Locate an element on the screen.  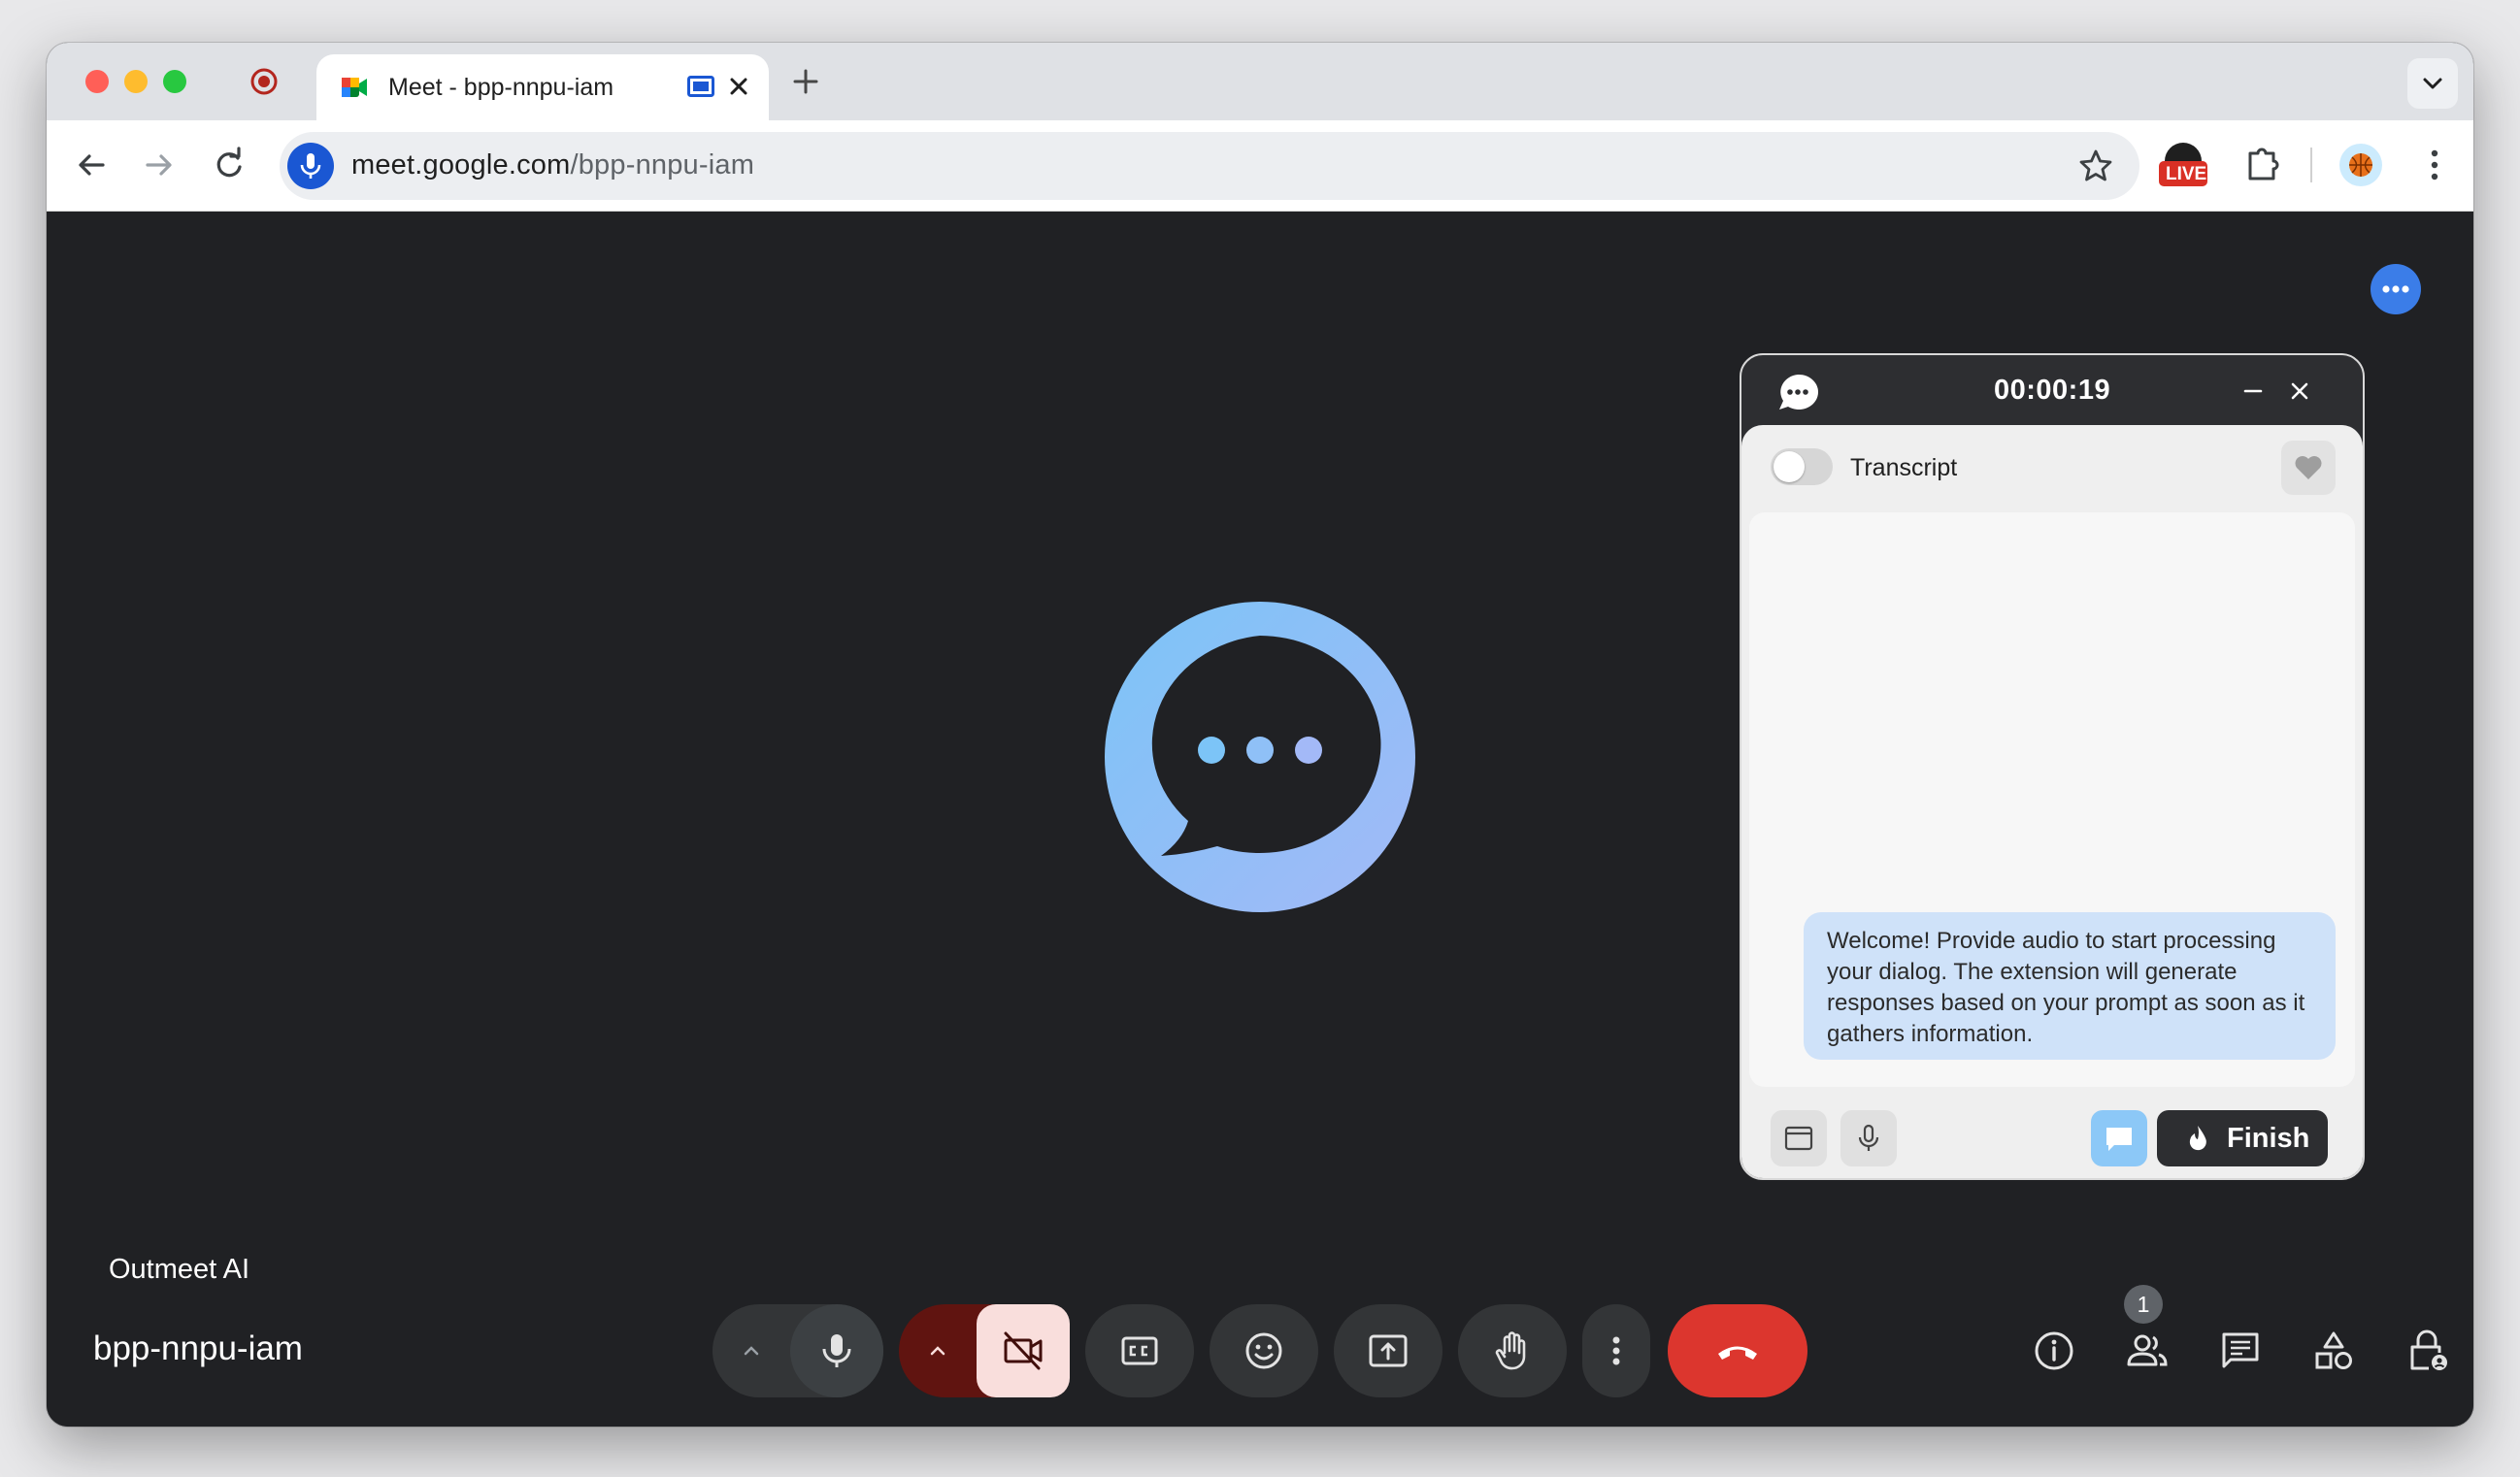
microphone-button is located at coordinates (836, 1350).